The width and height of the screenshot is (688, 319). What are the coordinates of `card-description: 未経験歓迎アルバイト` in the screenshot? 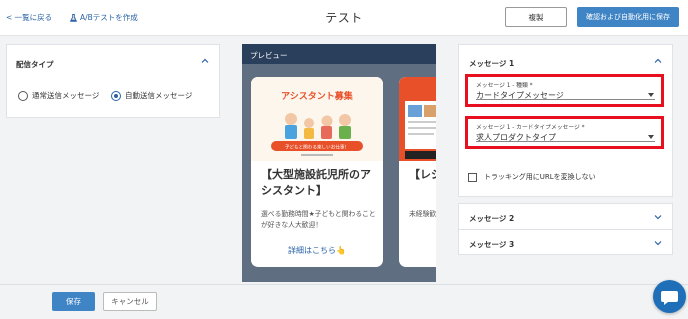 It's located at (422, 214).